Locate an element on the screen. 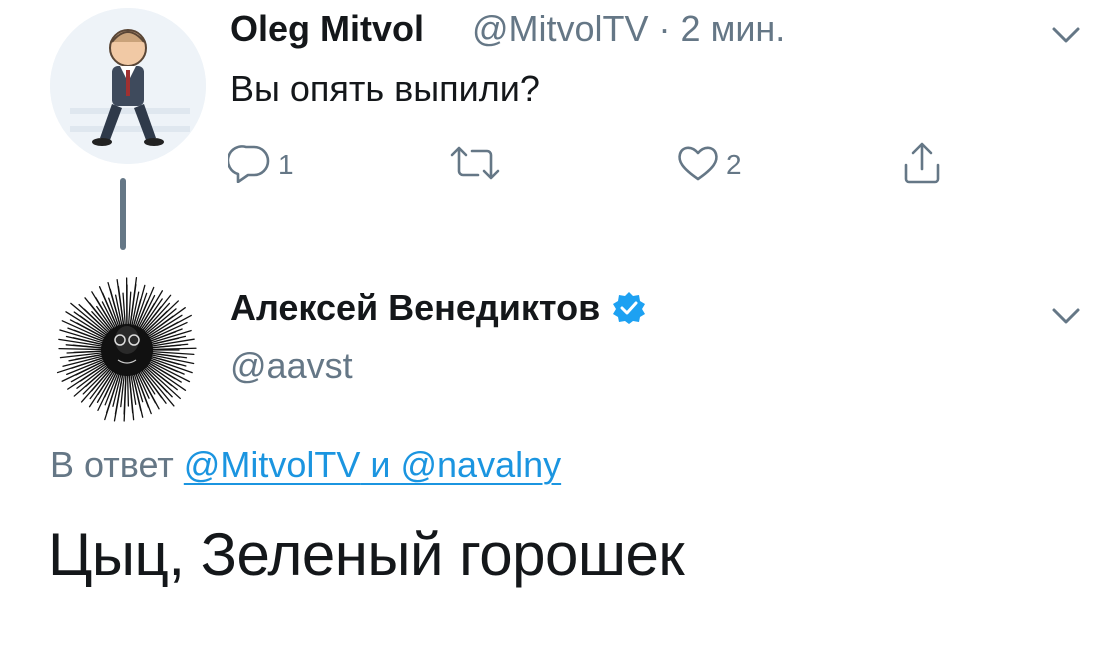  reply-count: 1 is located at coordinates (286, 164).